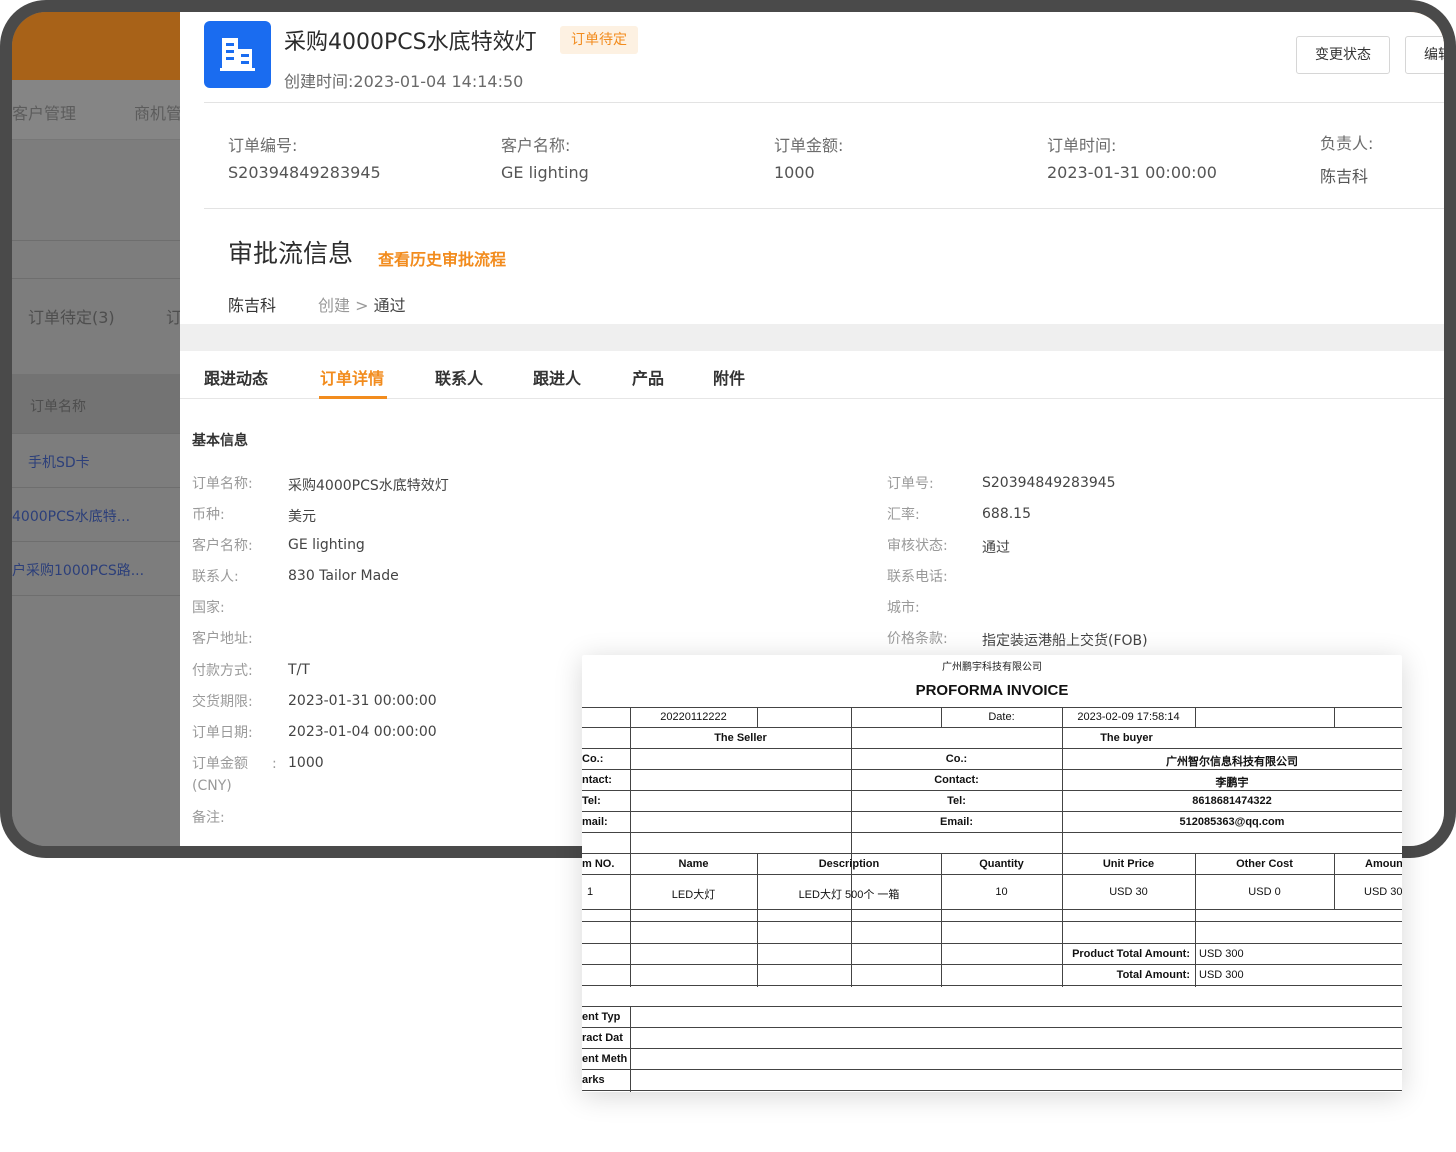 Image resolution: width=1456 pixels, height=1152 pixels. I want to click on approval-step-to: 通过, so click(389, 305).